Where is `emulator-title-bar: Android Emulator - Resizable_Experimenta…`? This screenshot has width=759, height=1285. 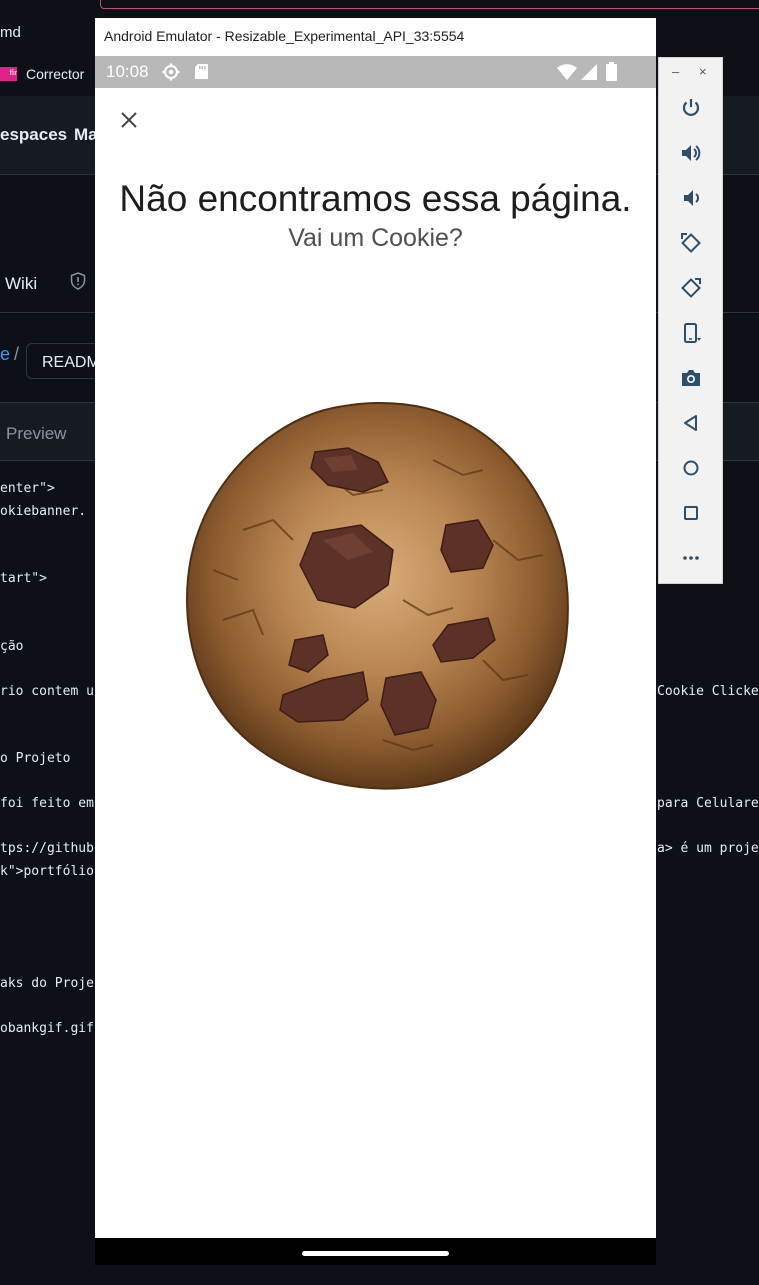
emulator-title-bar: Android Emulator - Resizable_Experimenta… is located at coordinates (375, 37).